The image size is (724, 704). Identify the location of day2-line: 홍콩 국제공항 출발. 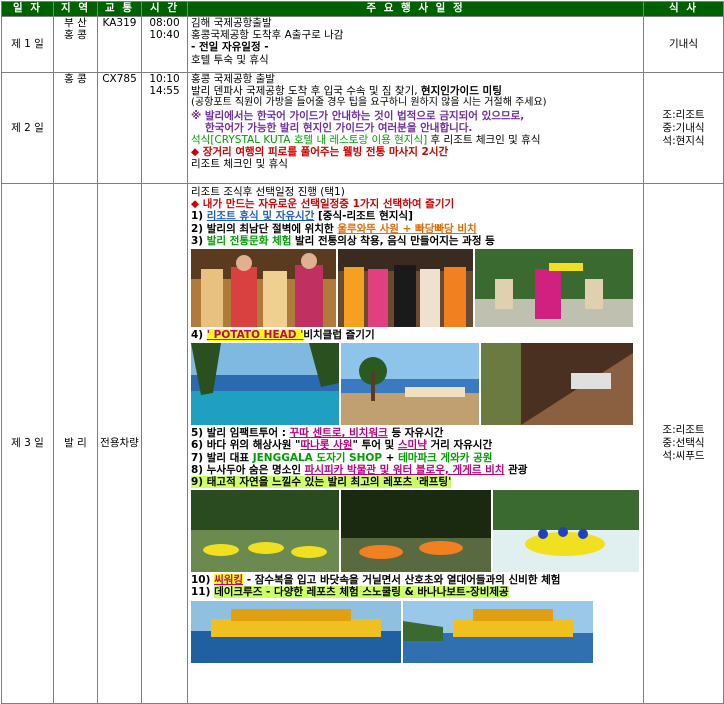
(233, 79).